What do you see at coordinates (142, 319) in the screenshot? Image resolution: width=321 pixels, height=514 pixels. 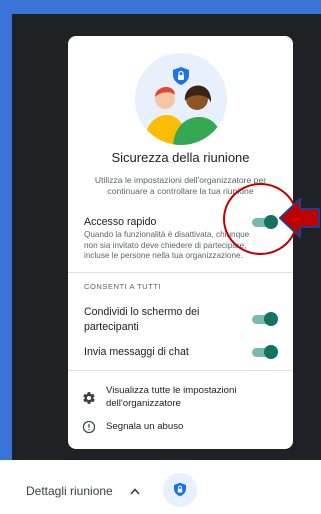 I see `share-screen-label: Condividi lo schermo dei partecipanti` at bounding box center [142, 319].